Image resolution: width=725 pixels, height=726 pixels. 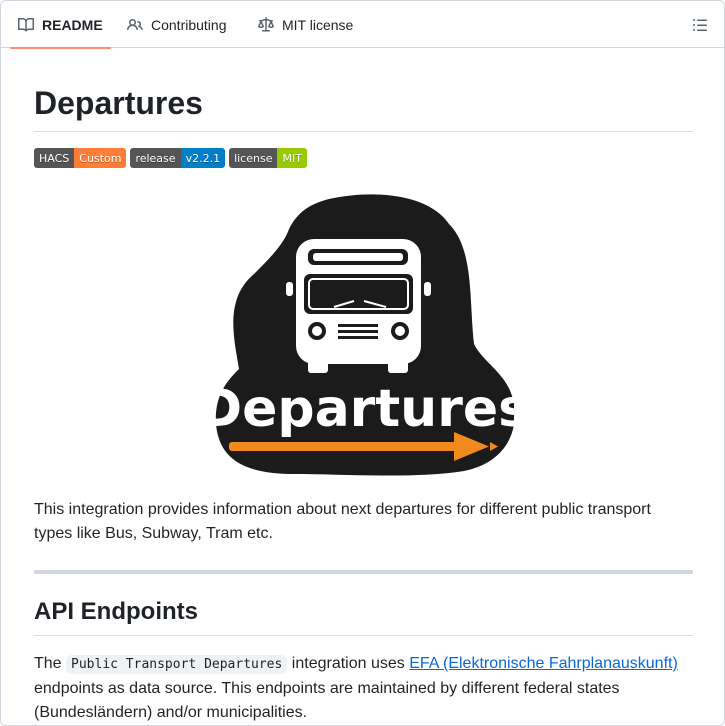 What do you see at coordinates (50, 663) in the screenshot?
I see `api-text-pre: The` at bounding box center [50, 663].